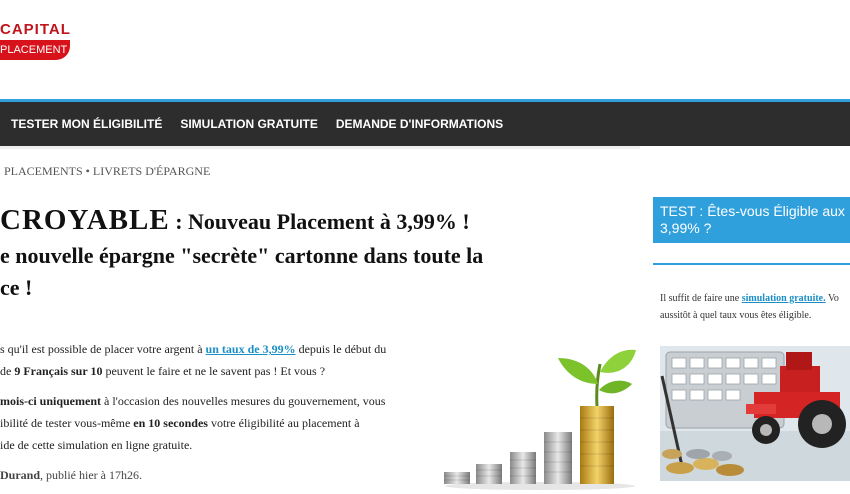  What do you see at coordinates (20, 475) in the screenshot?
I see `author-name: Durand` at bounding box center [20, 475].